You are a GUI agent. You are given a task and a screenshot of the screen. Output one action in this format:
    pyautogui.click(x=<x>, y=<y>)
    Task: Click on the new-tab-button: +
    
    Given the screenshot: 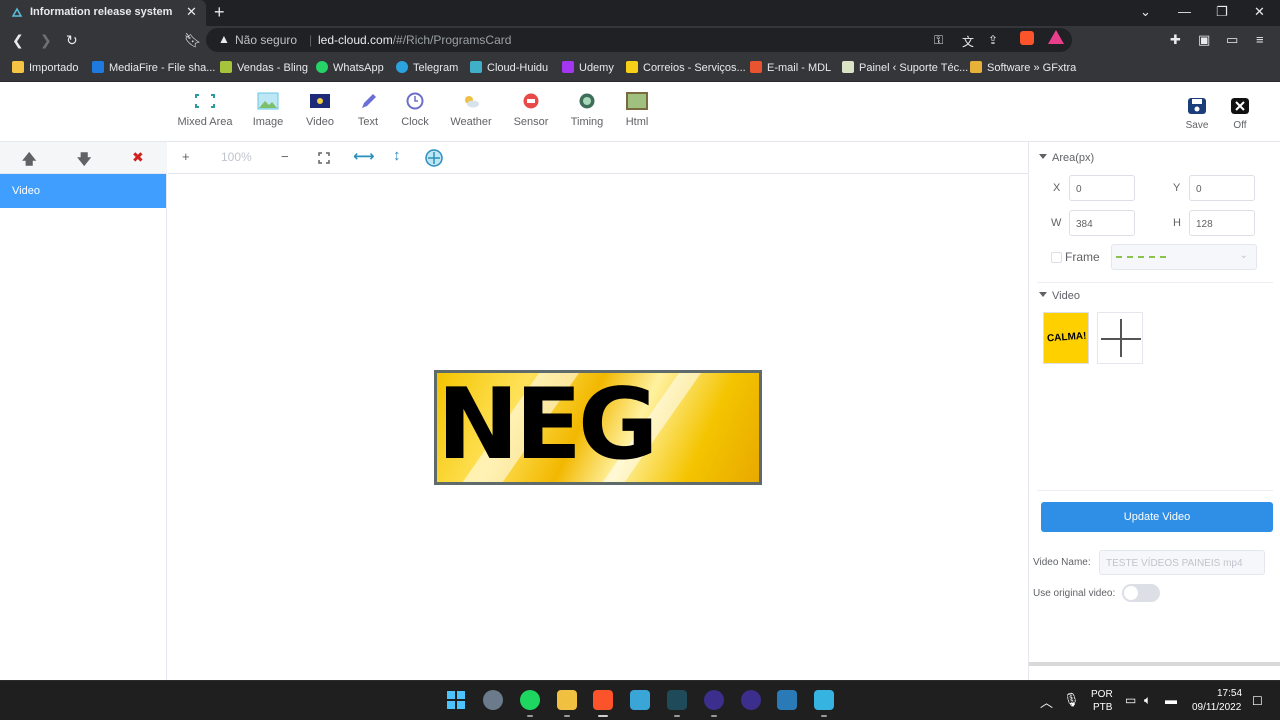 What is the action you would take?
    pyautogui.click(x=219, y=12)
    